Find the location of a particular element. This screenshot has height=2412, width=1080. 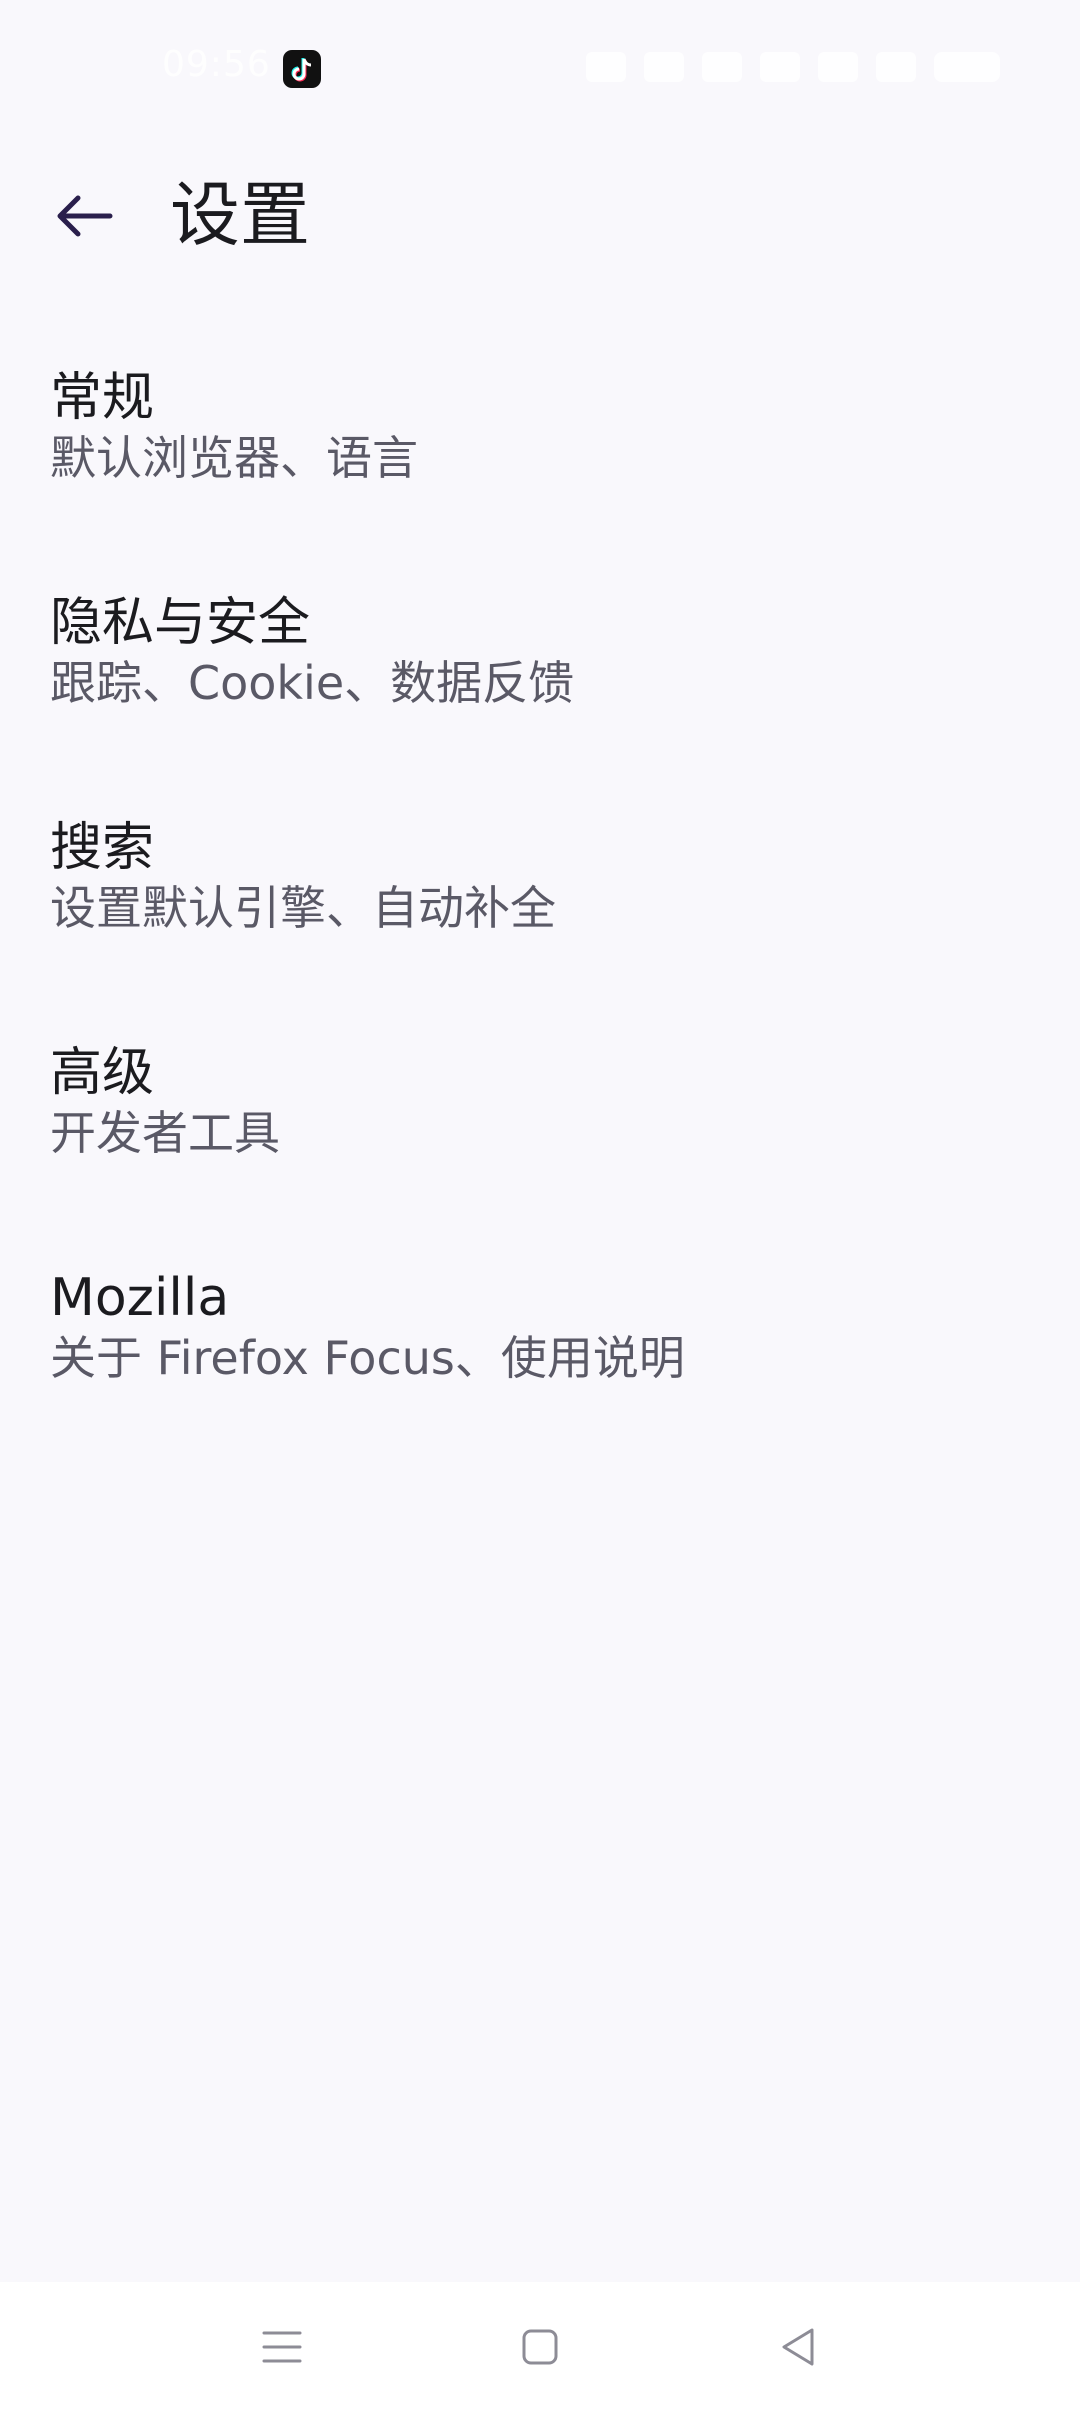

signal-icon is located at coordinates (896, 67).